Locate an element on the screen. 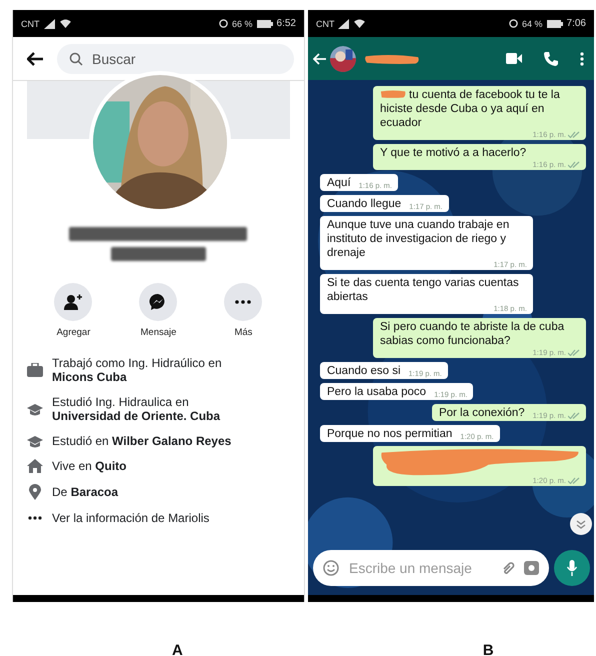  messenger-button is located at coordinates (158, 302).